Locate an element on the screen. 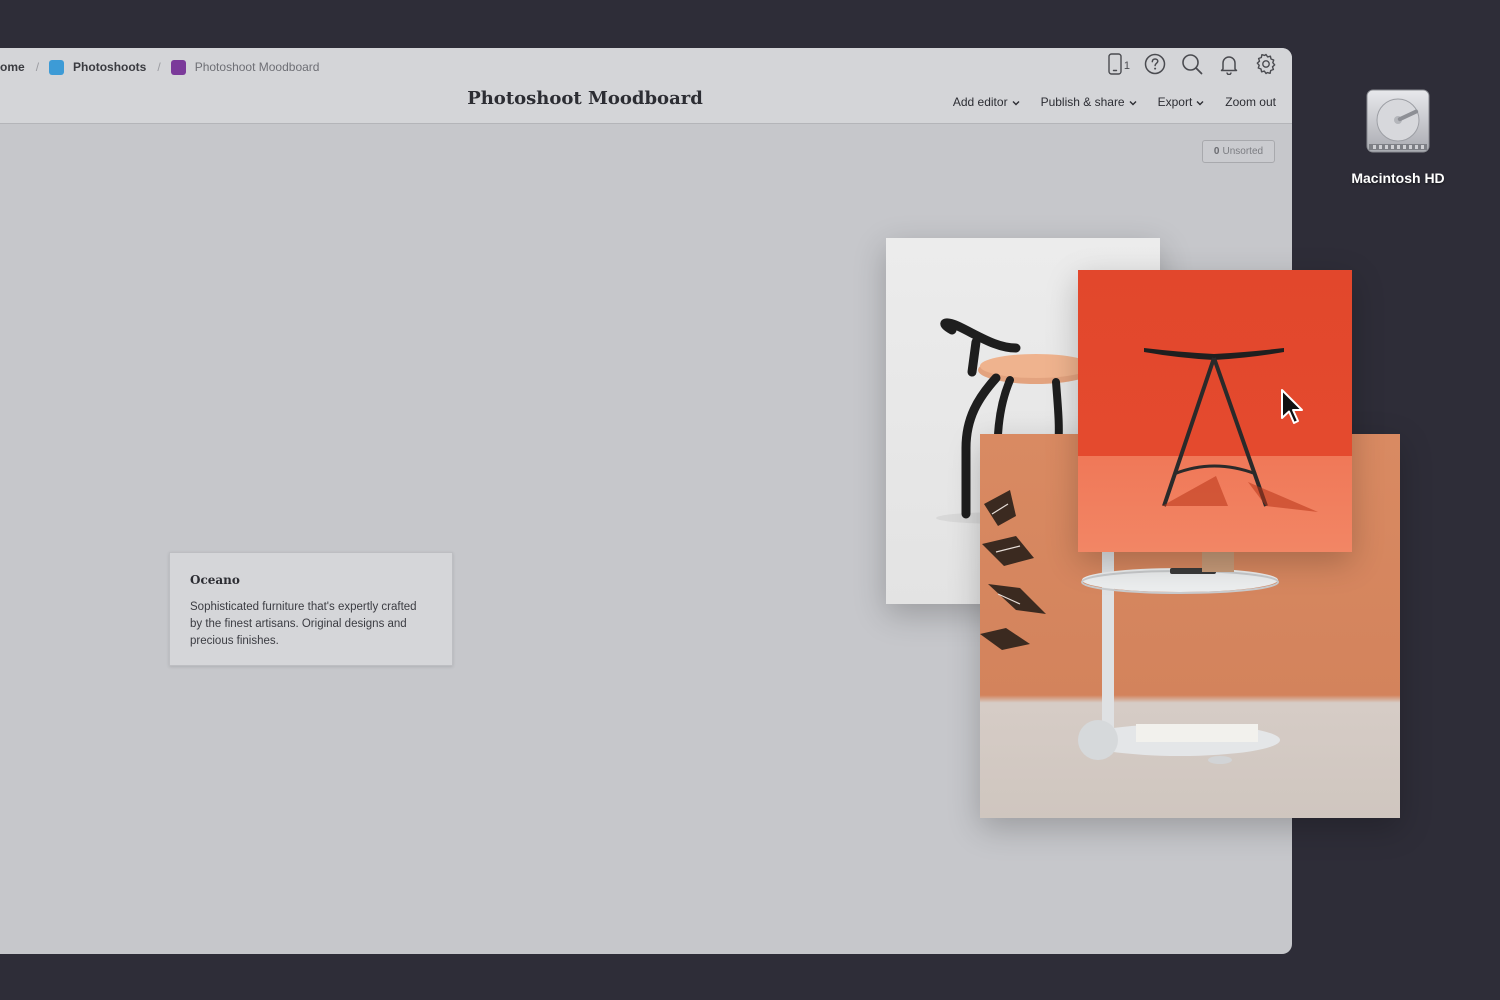 This screenshot has height=1000, width=1500. toolbar-icons: 1 is located at coordinates (1193, 66).